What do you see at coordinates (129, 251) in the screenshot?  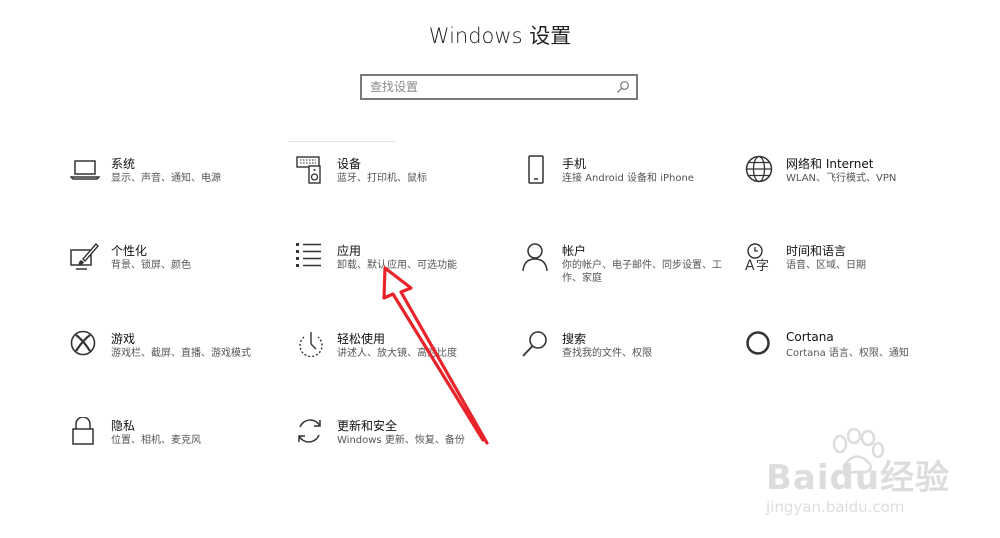 I see `tile-name: 个性化` at bounding box center [129, 251].